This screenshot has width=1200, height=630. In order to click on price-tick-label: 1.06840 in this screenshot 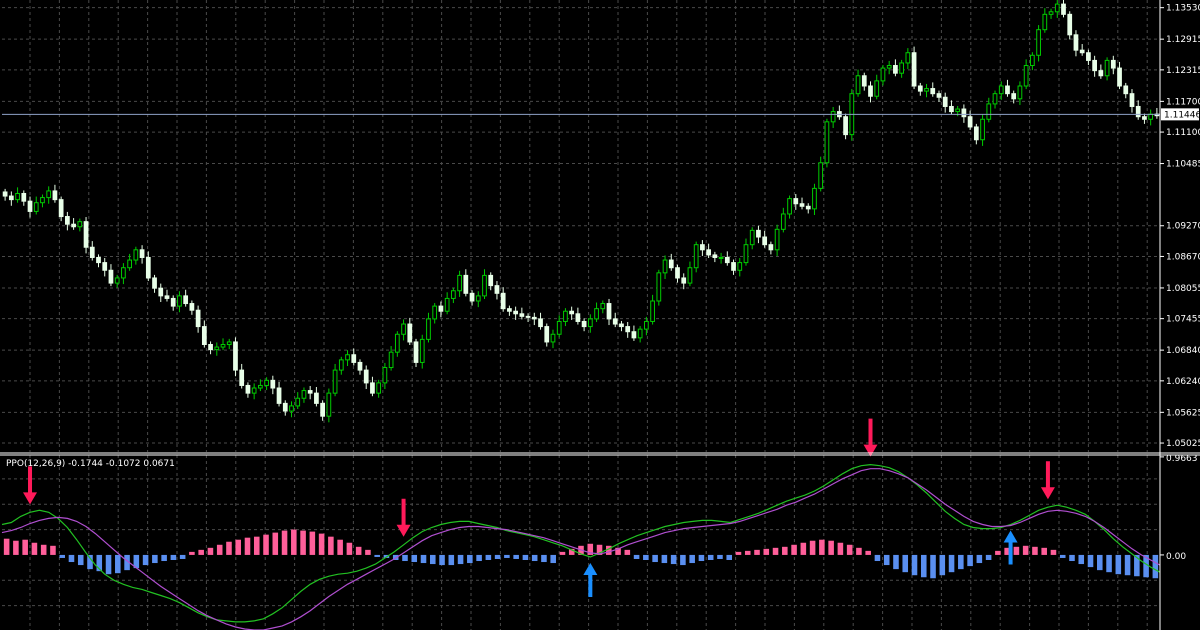, I will do `click(1183, 351)`.